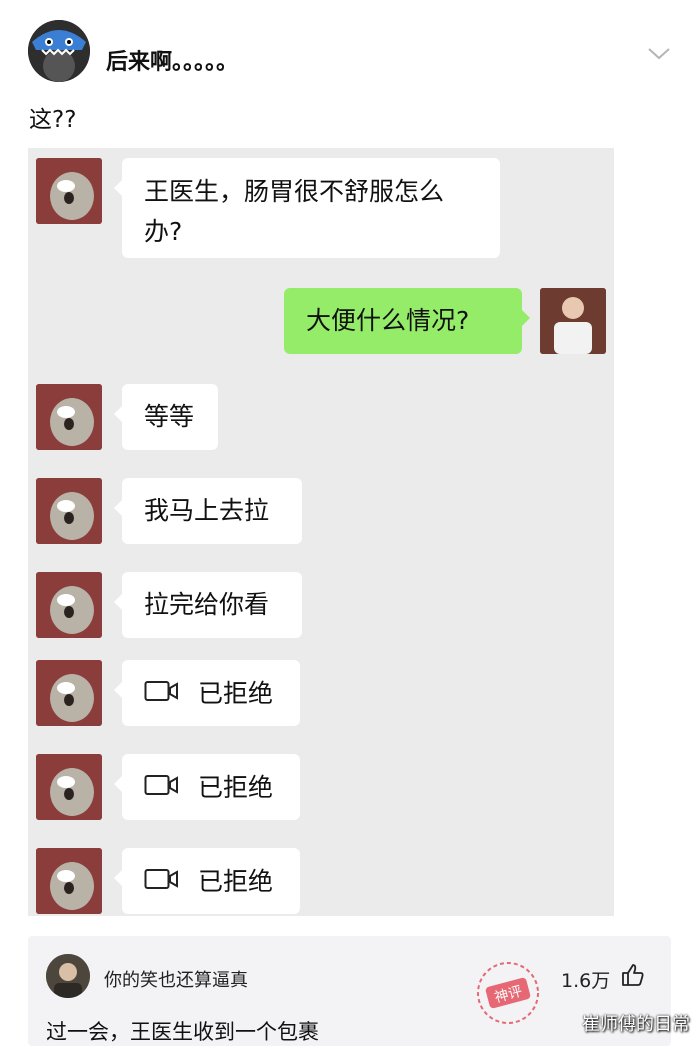  What do you see at coordinates (176, 979) in the screenshot?
I see `commenter-username: 你的笑也还算逼真` at bounding box center [176, 979].